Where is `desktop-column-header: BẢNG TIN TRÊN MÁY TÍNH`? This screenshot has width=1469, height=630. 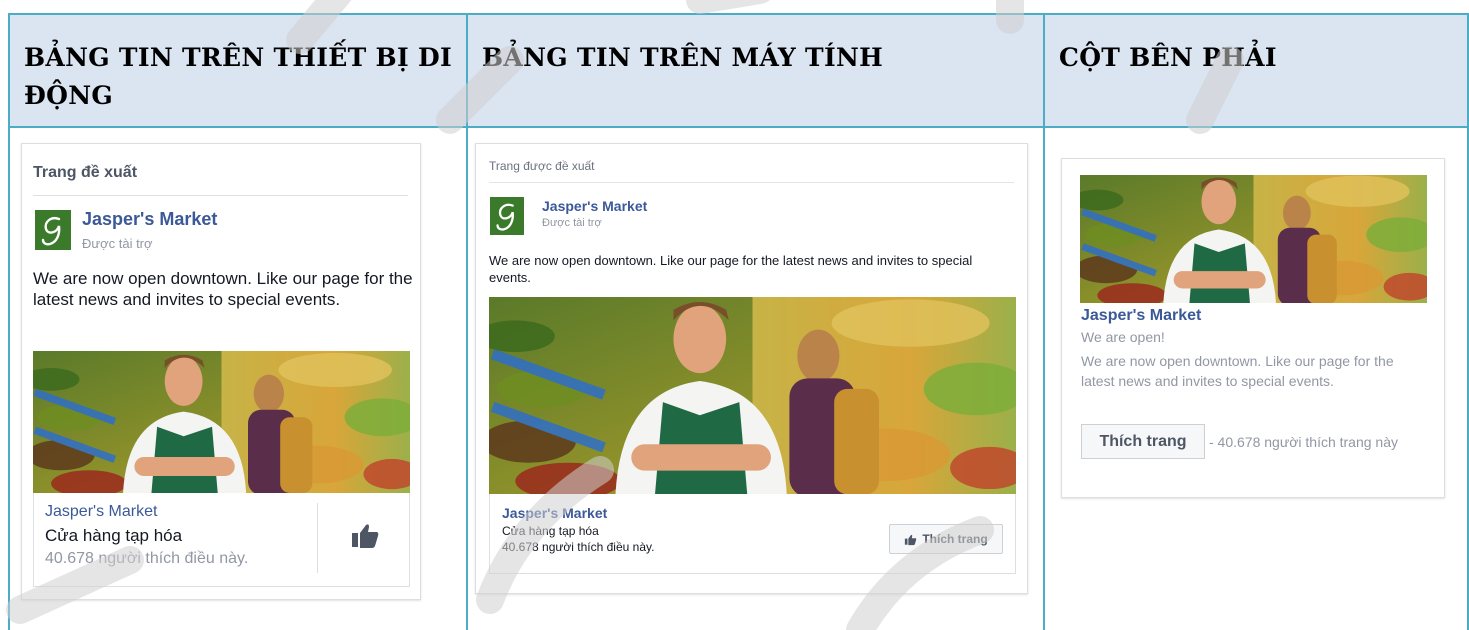 desktop-column-header: BẢNG TIN TRÊN MÁY TÍNH is located at coordinates (756, 70).